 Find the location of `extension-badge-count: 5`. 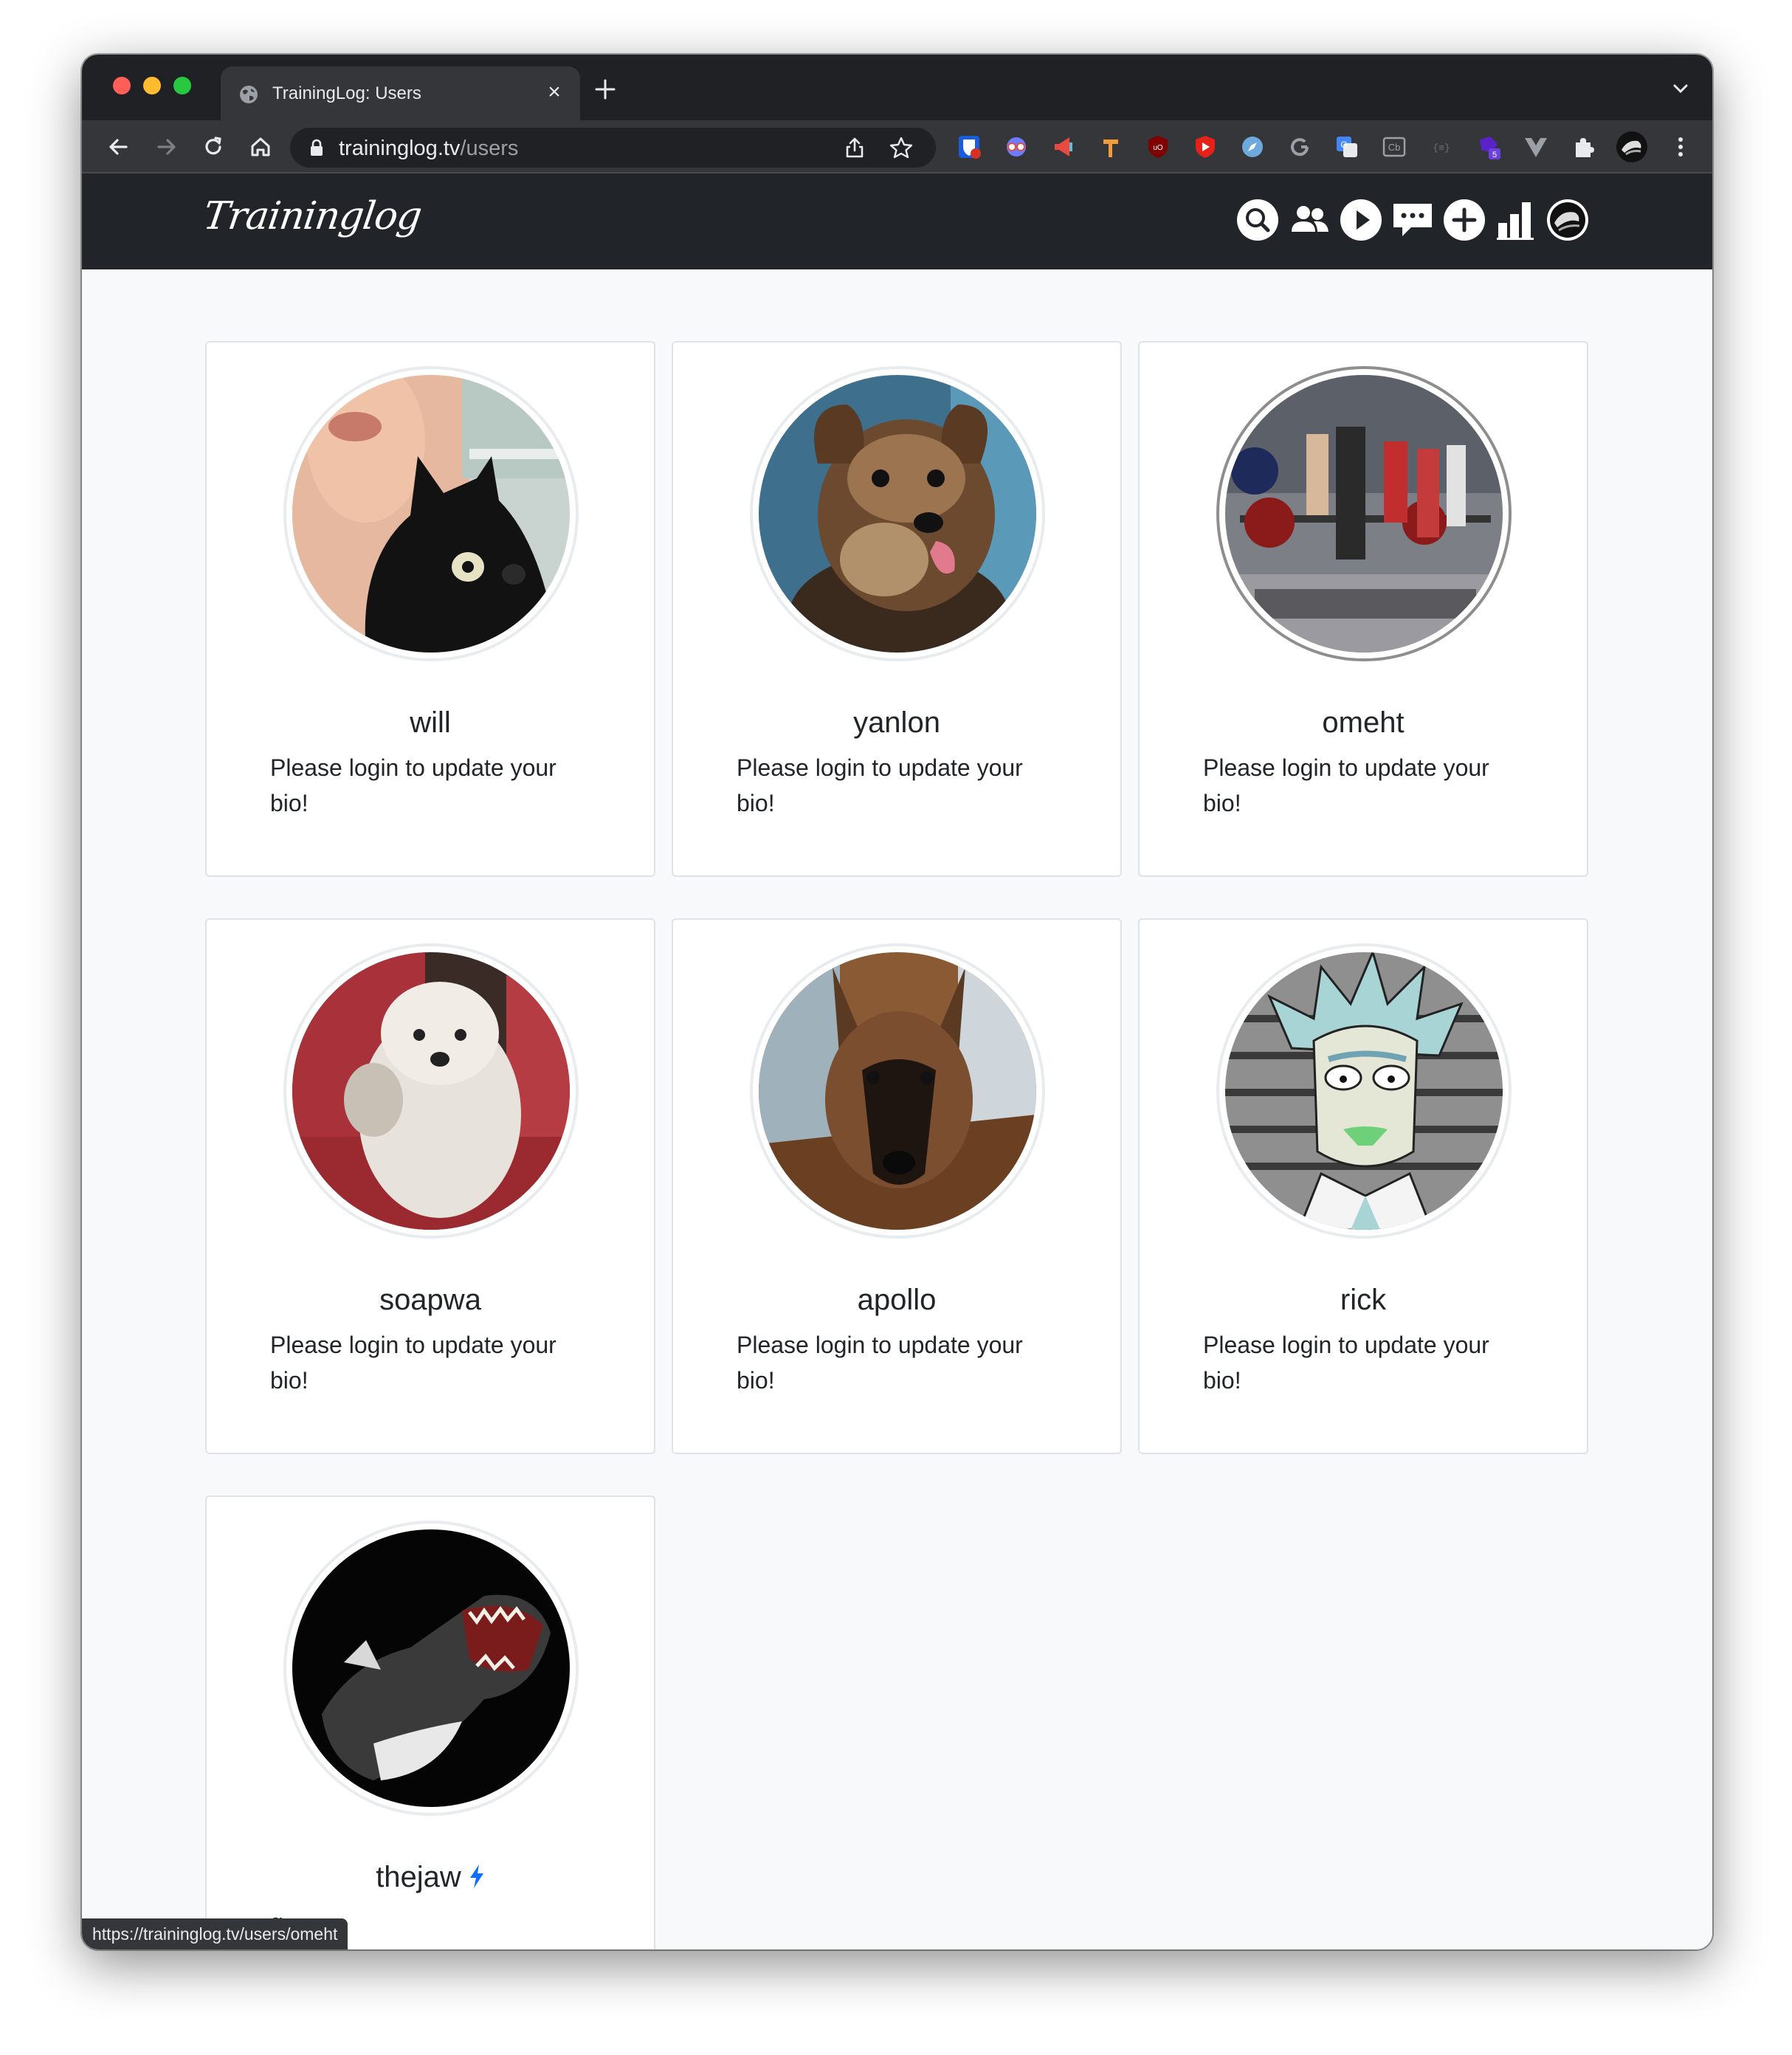

extension-badge-count: 5 is located at coordinates (1494, 155).